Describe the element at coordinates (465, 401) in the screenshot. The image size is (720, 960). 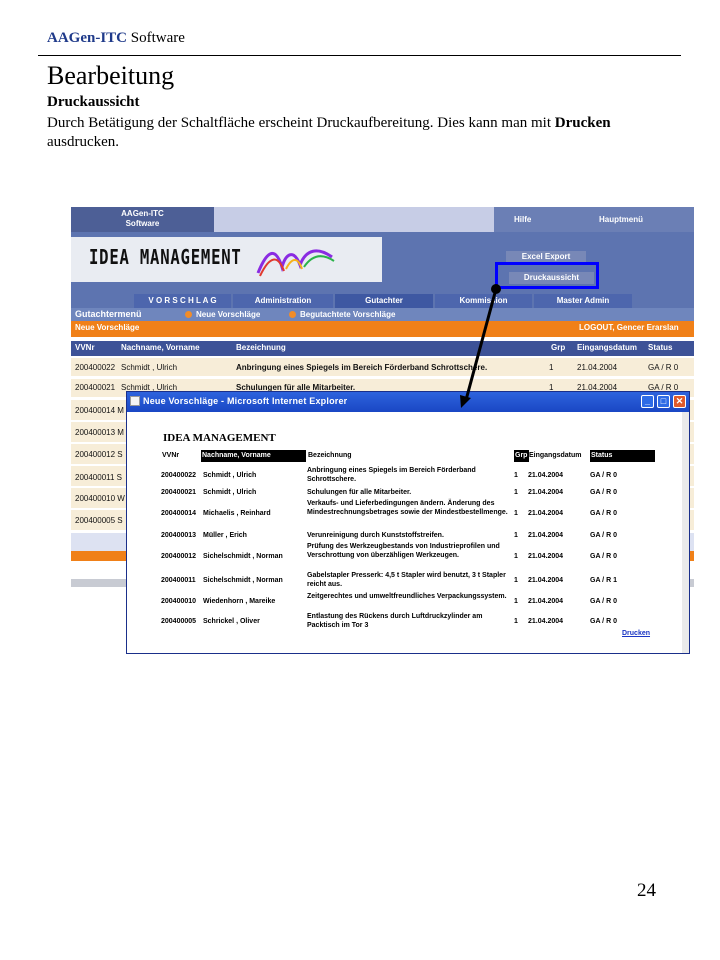
I see `arrow-head-icon` at that location.